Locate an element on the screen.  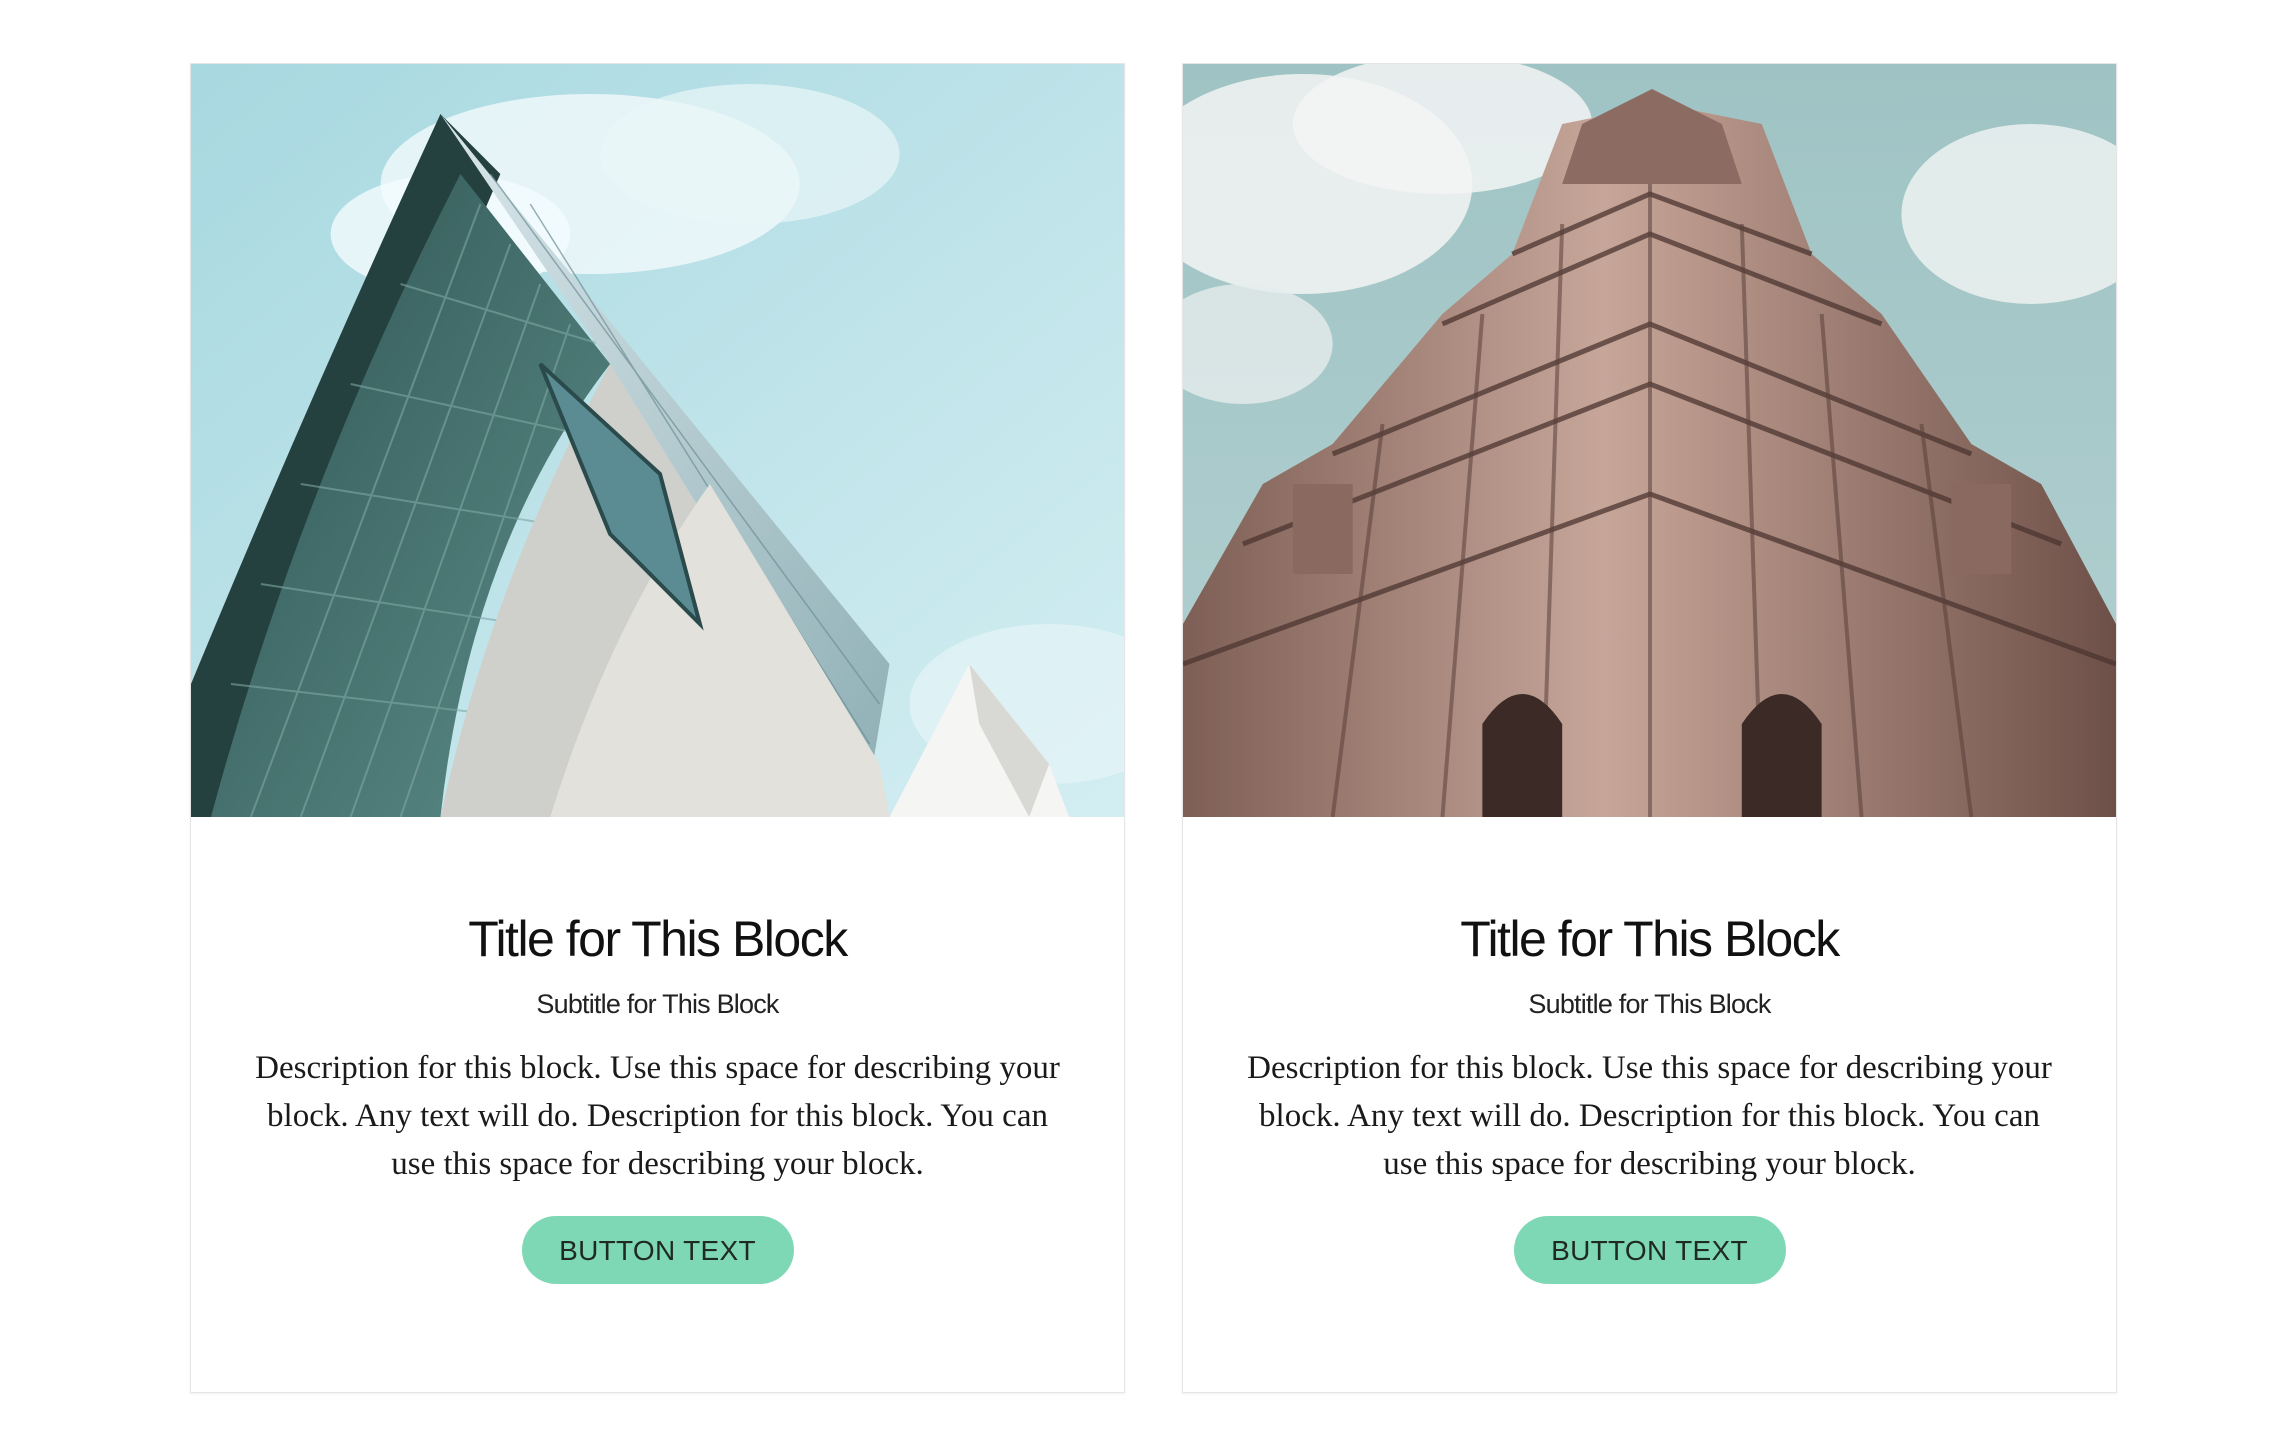
card-2-button: BUTTON TEXT is located at coordinates (1649, 1250).